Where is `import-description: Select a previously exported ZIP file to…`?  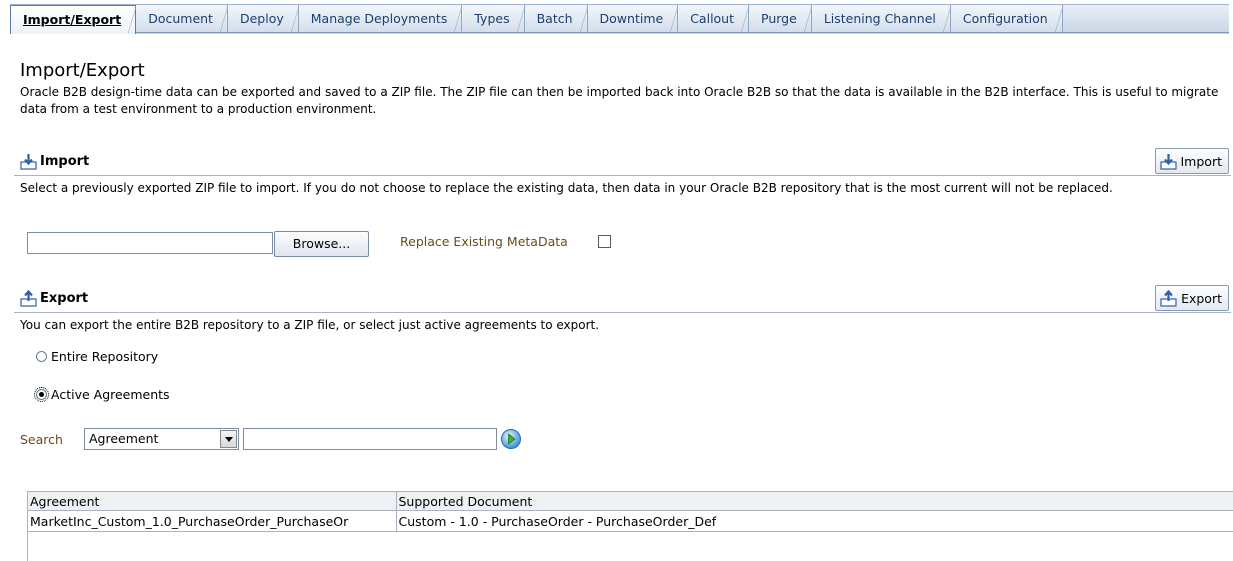
import-description: Select a previously exported ZIP file to… is located at coordinates (566, 188).